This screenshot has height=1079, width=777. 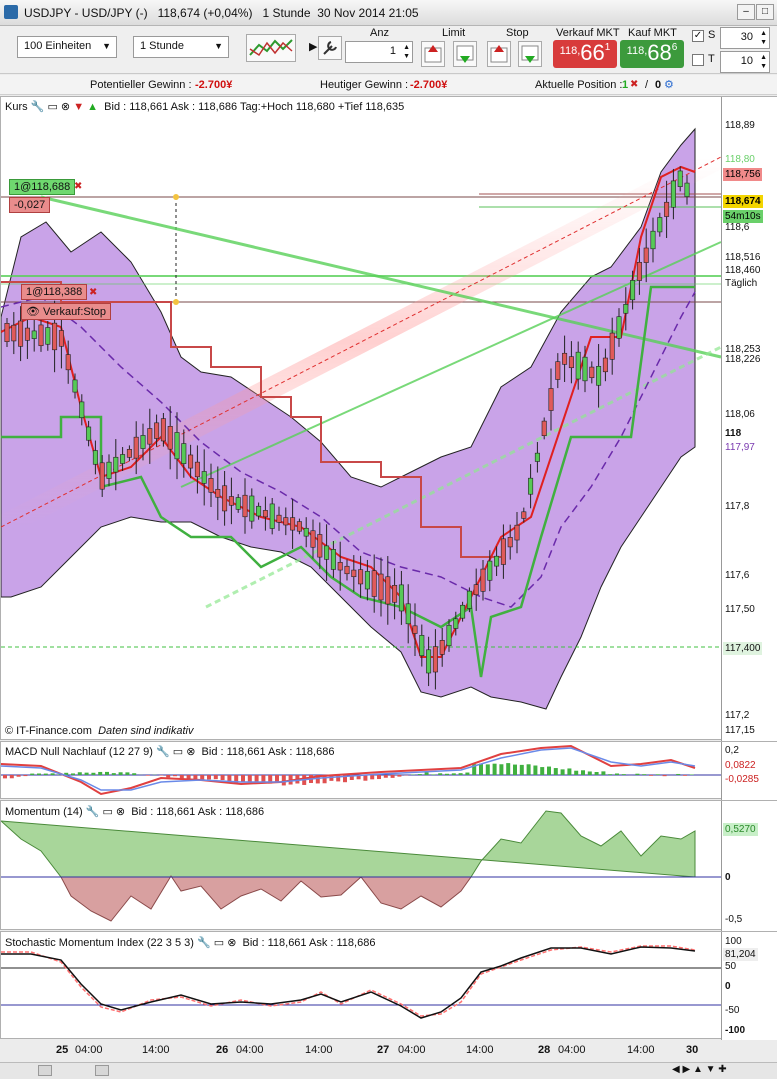 I want to click on close-order-icon: ✖, so click(x=78, y=186).